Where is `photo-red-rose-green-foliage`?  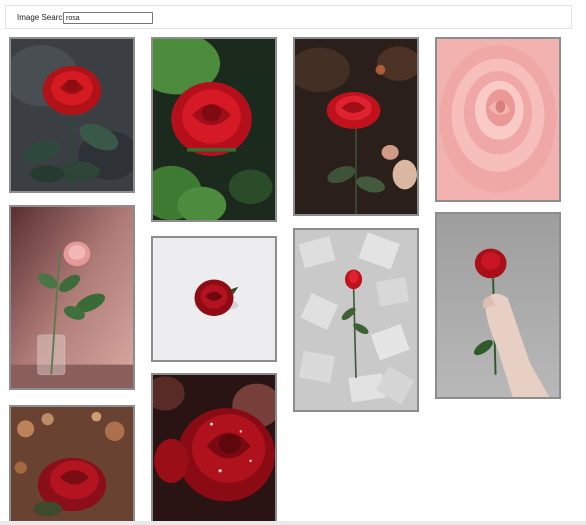 photo-red-rose-green-foliage is located at coordinates (214, 129).